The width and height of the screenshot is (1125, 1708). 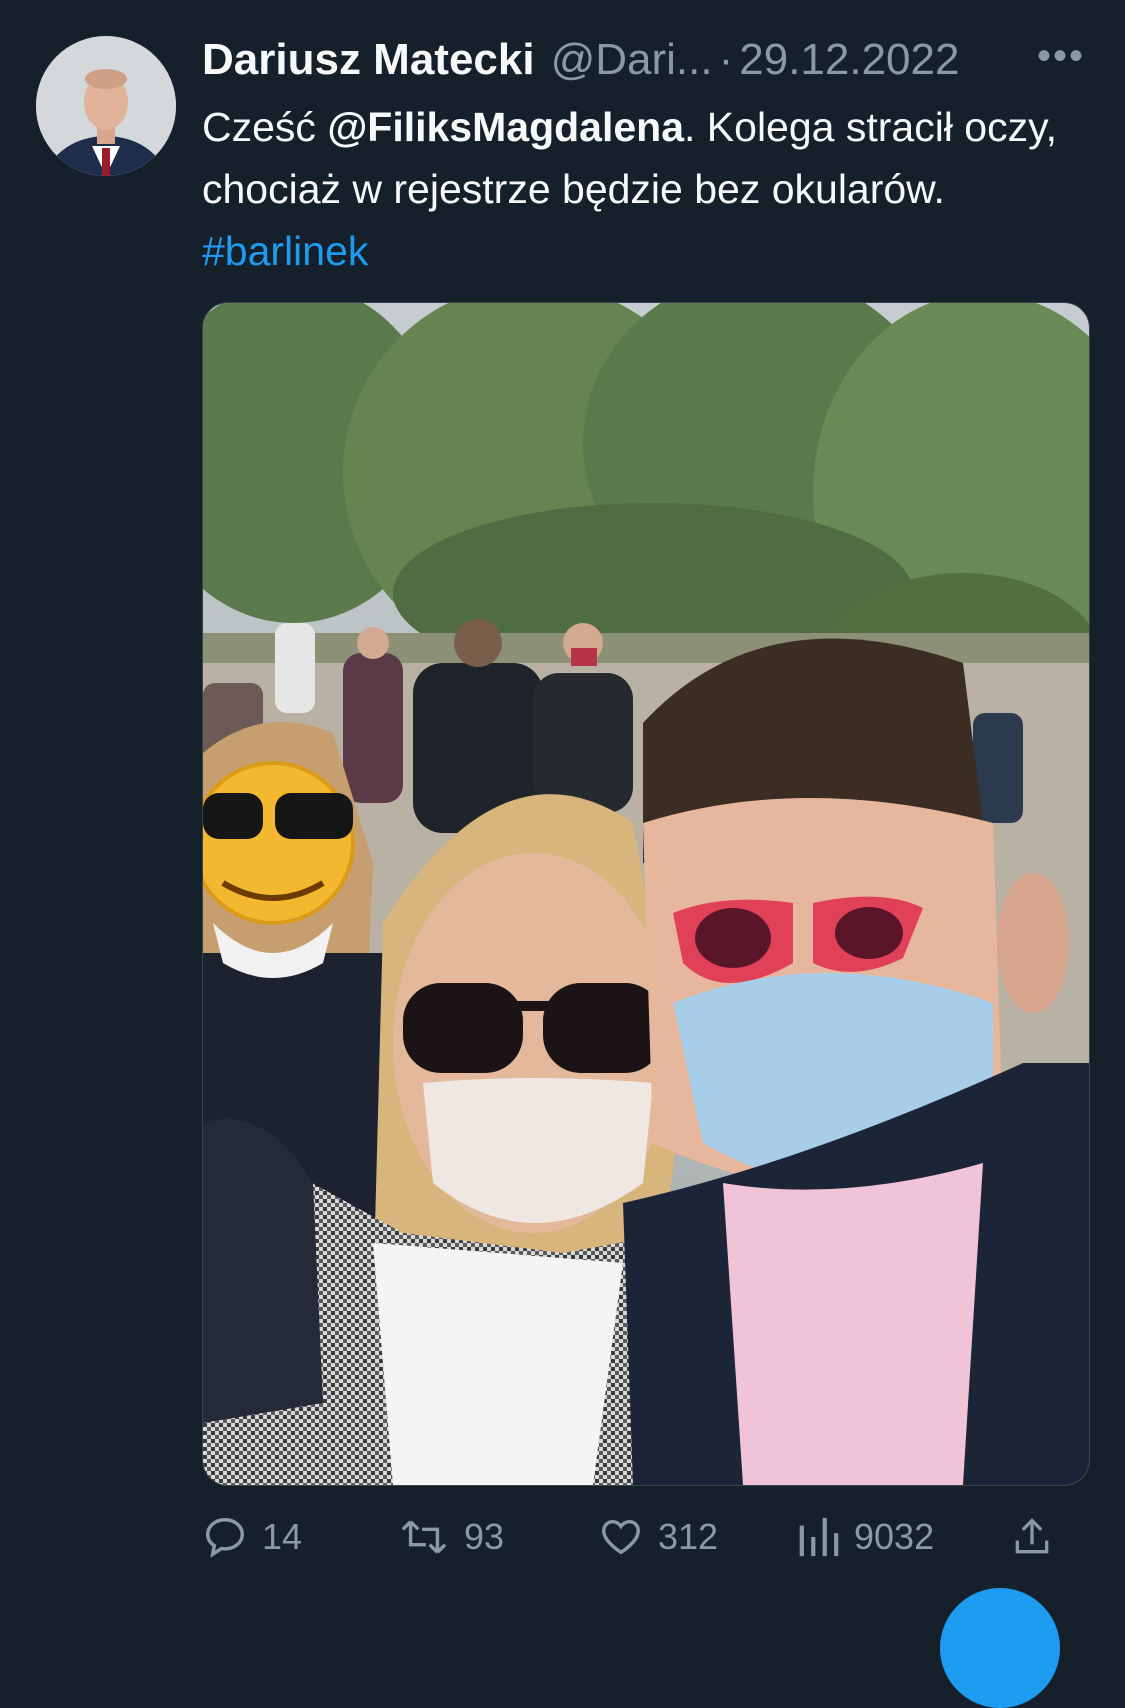 What do you see at coordinates (451, 1537) in the screenshot?
I see `retweet-button: 93` at bounding box center [451, 1537].